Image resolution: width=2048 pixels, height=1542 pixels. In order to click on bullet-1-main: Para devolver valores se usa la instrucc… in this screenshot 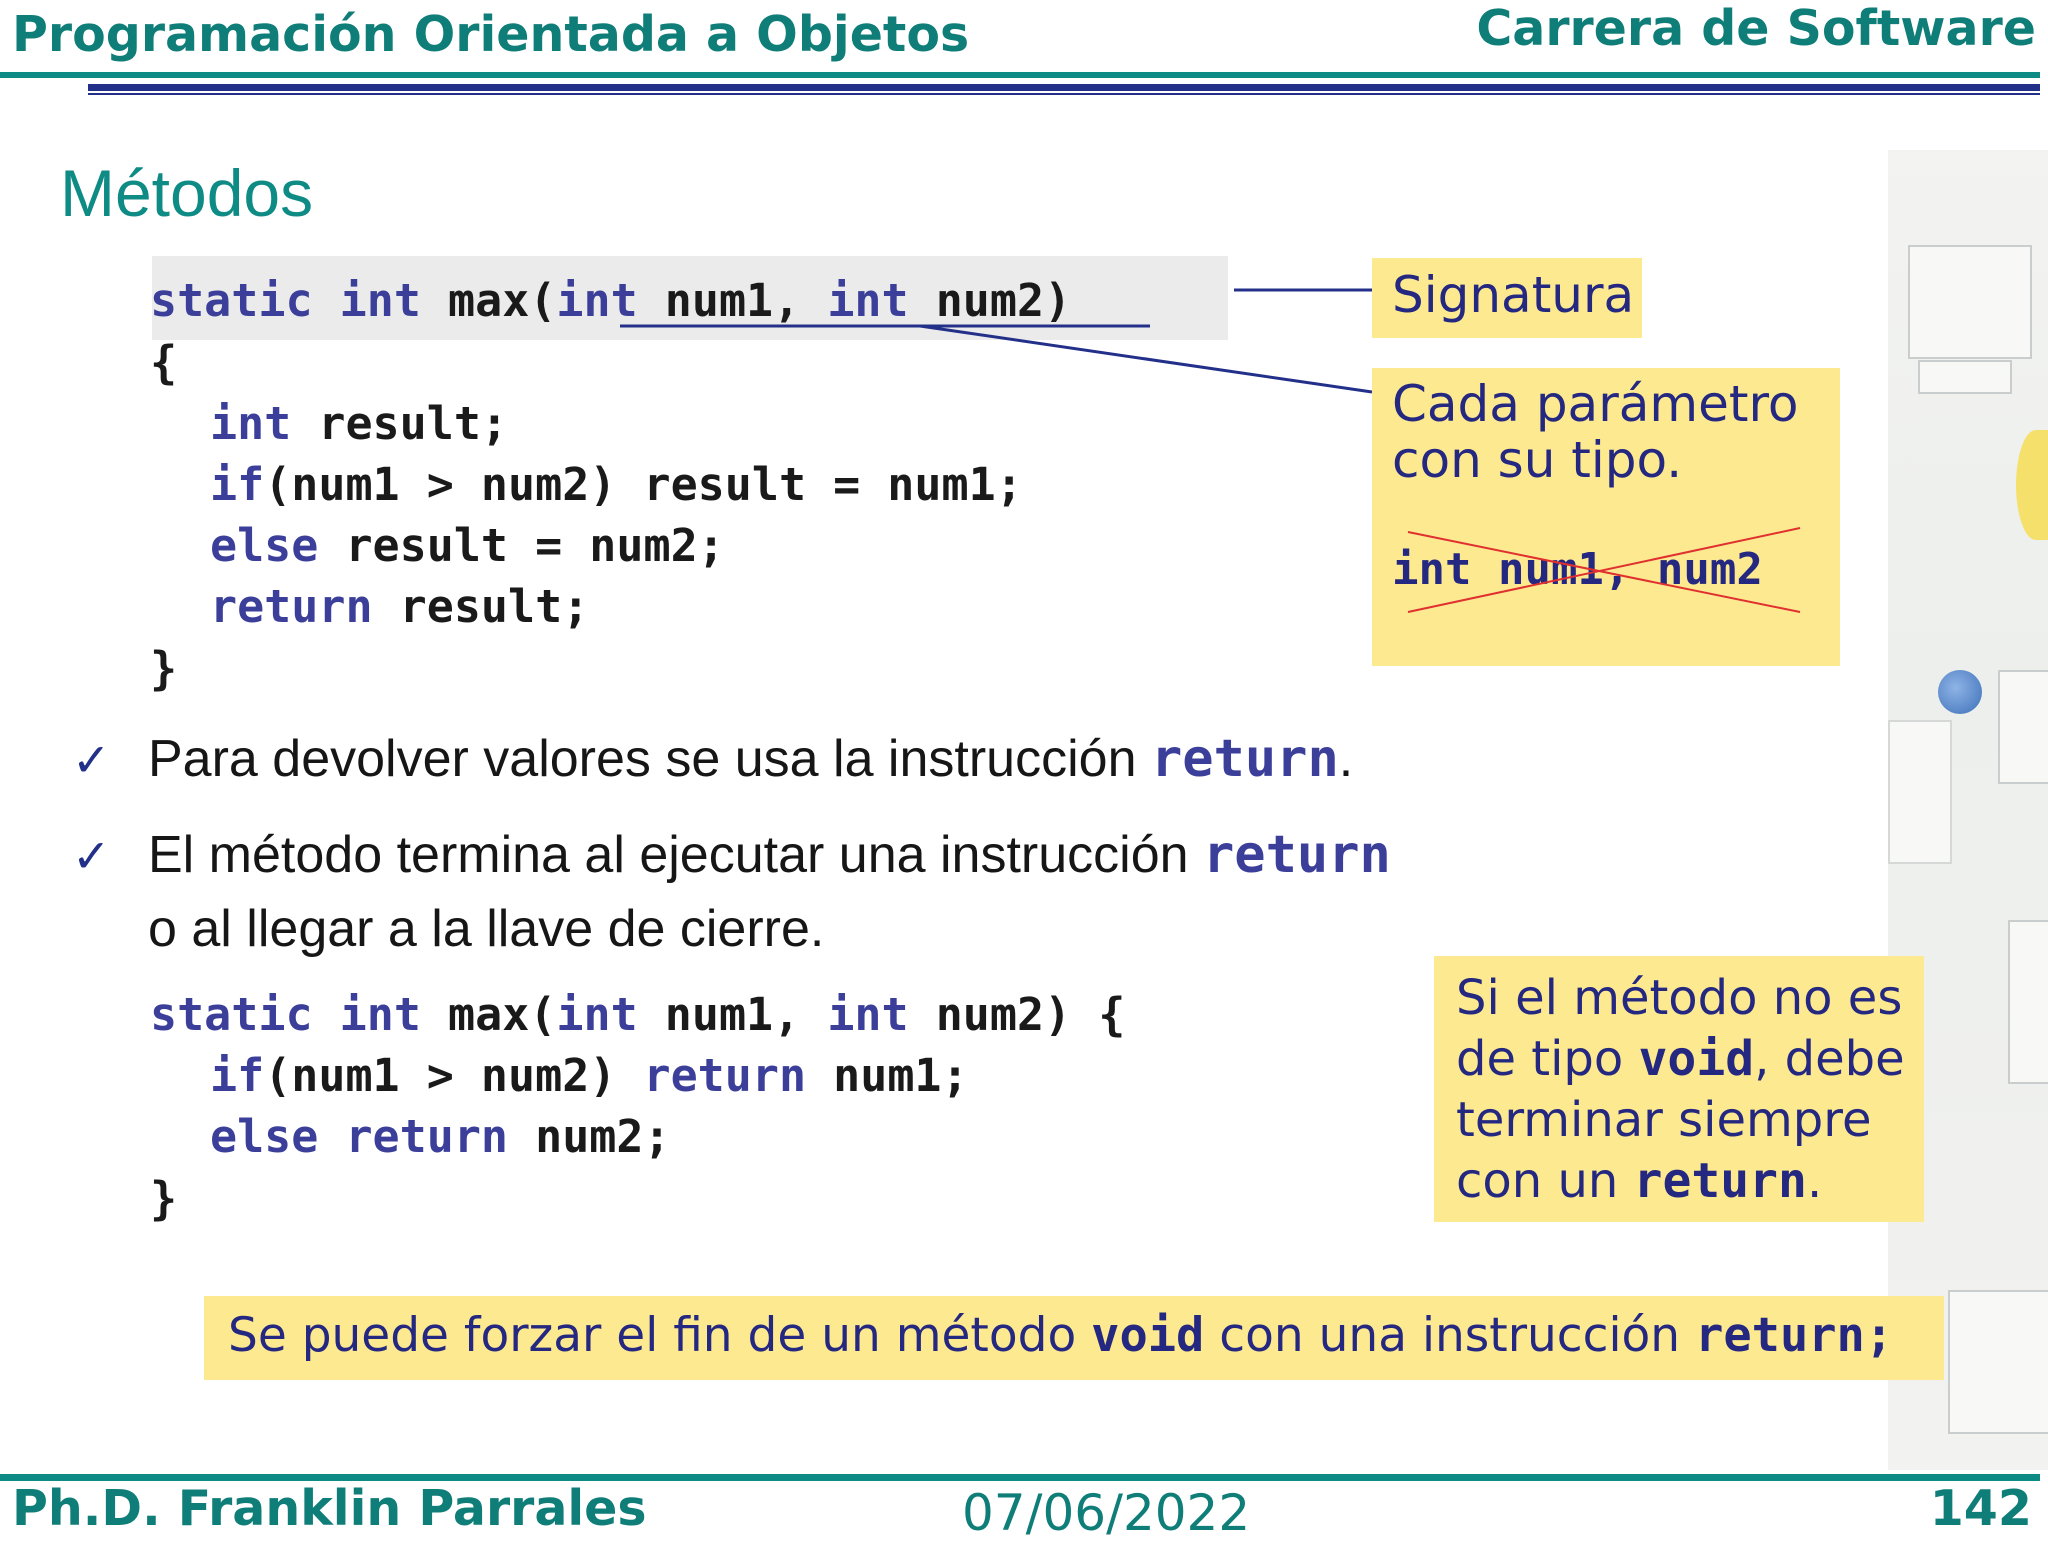, I will do `click(642, 759)`.